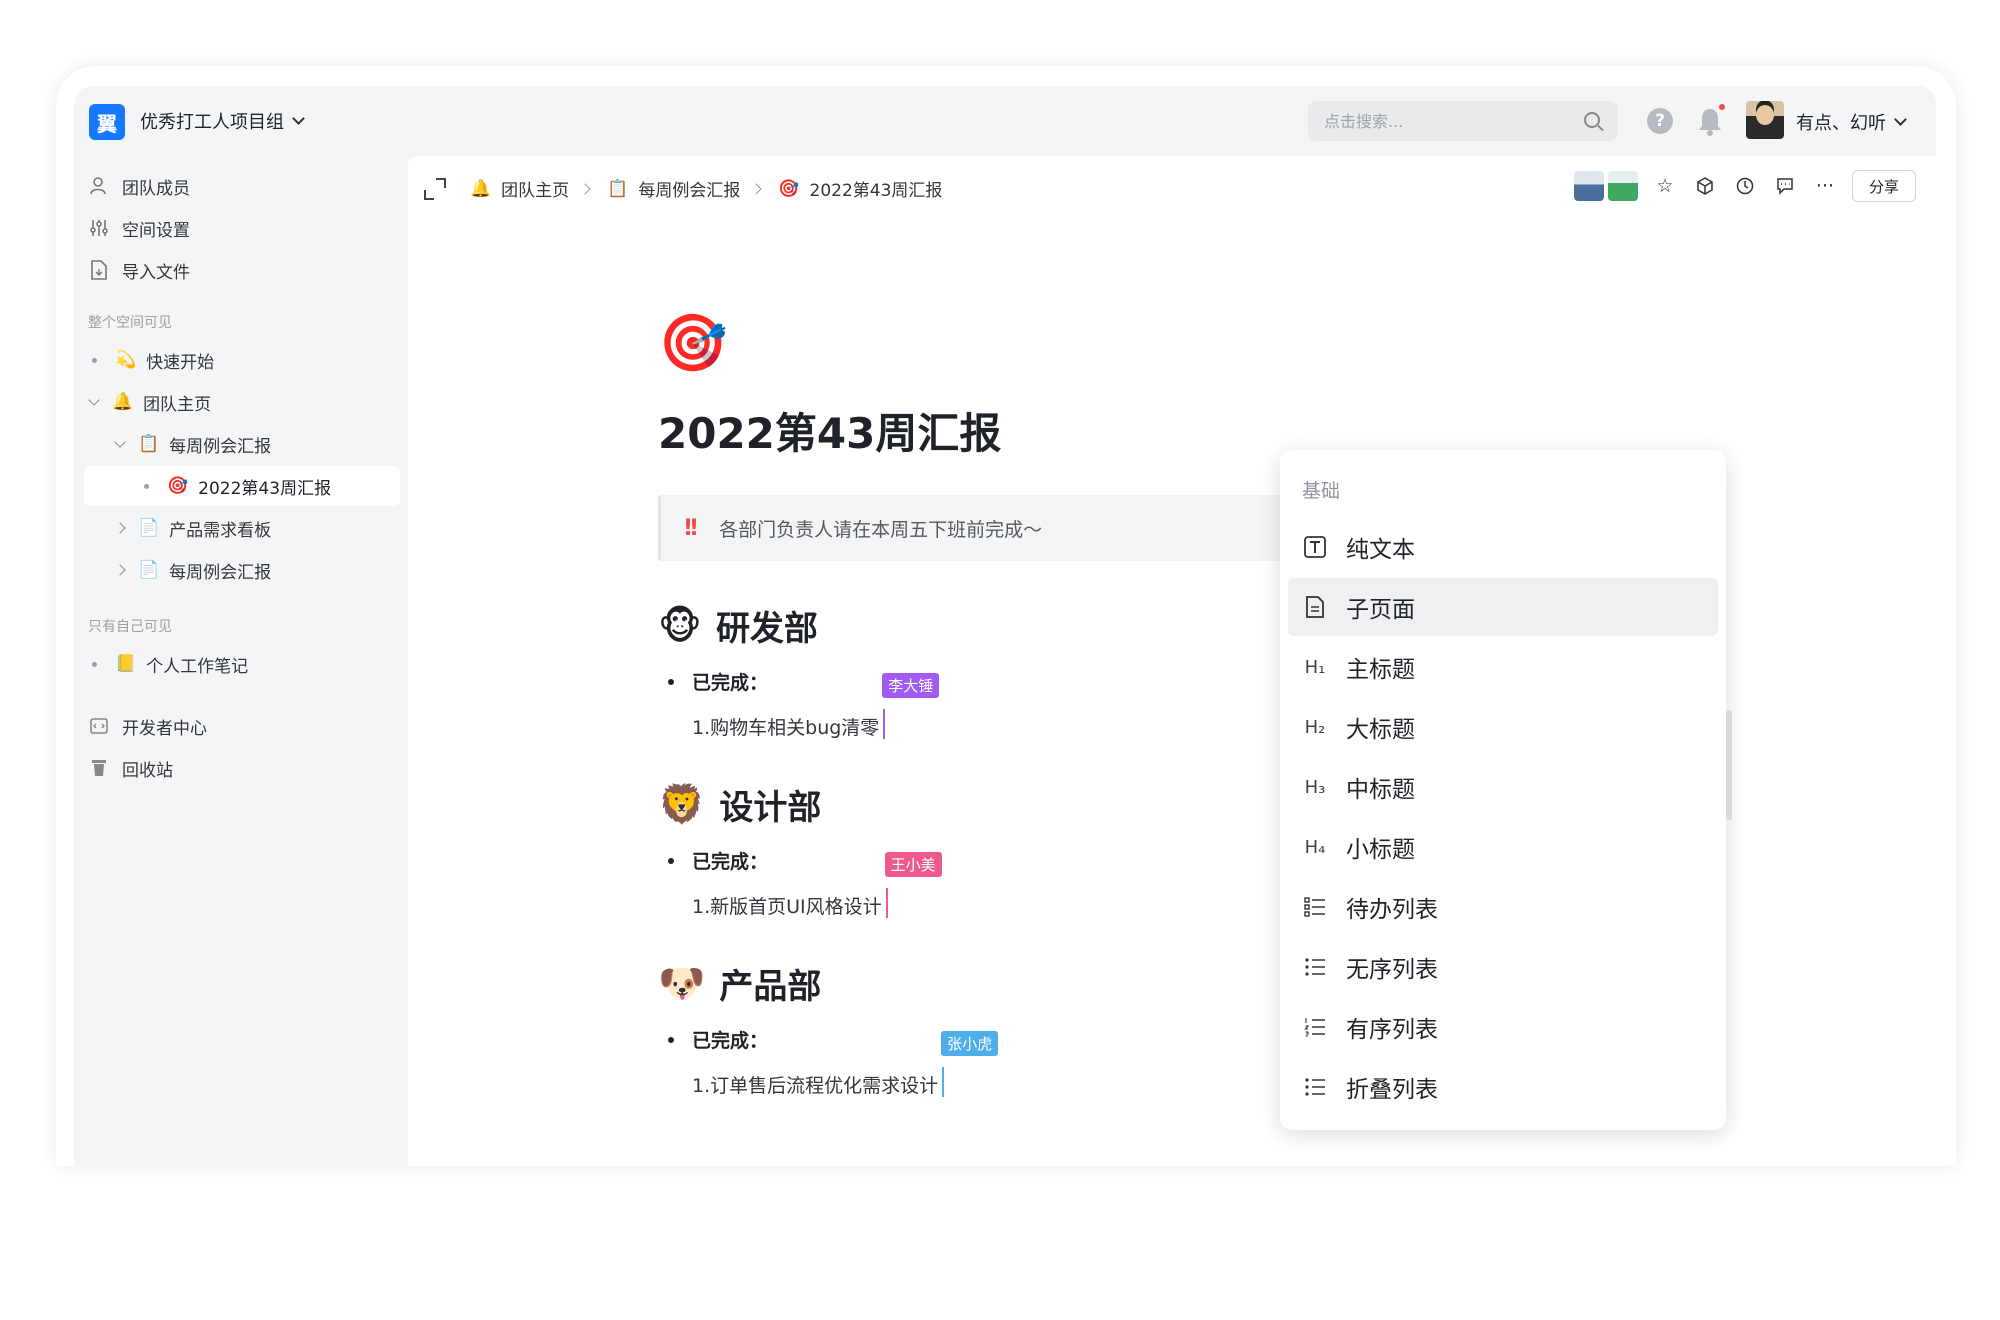  I want to click on sidebar-item-space-settings: 空间设置, so click(242, 228).